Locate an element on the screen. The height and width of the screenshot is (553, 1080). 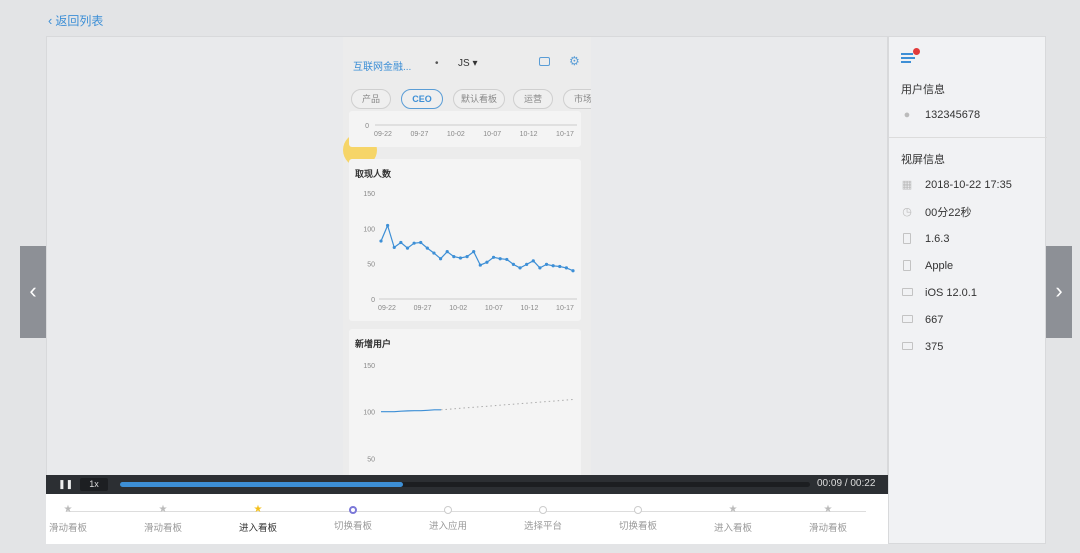
screen-height: 667 is located at coordinates (934, 320).